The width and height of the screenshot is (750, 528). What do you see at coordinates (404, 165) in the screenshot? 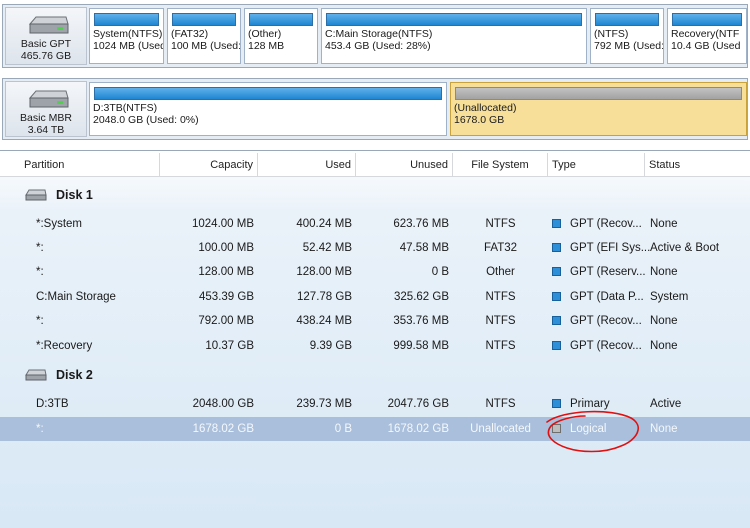
I see `column-header-unused: Unused` at bounding box center [404, 165].